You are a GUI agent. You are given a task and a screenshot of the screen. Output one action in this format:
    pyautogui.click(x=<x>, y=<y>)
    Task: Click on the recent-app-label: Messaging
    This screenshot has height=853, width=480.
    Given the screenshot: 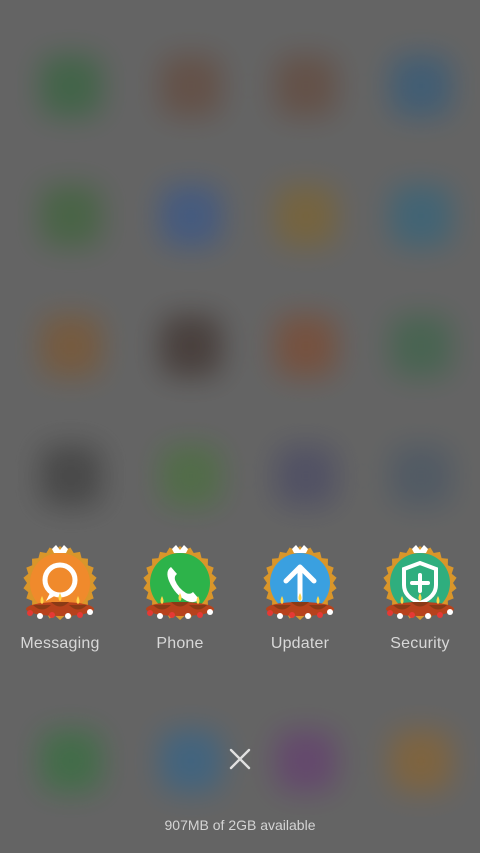 What is the action you would take?
    pyautogui.click(x=60, y=643)
    